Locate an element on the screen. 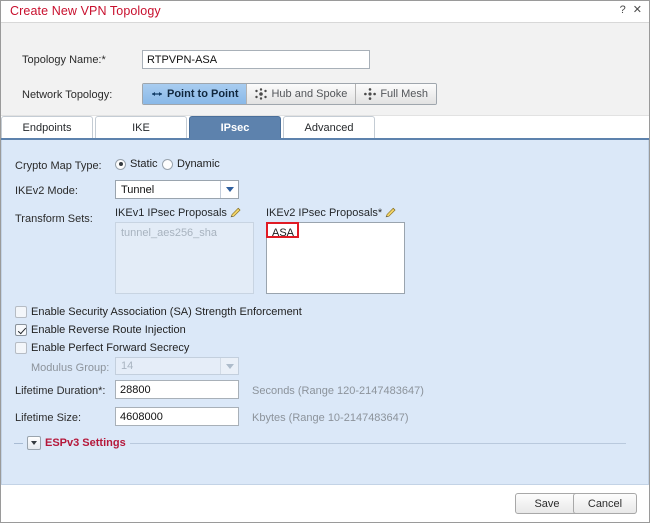 The height and width of the screenshot is (523, 650). tab-ike: IKE is located at coordinates (141, 127).